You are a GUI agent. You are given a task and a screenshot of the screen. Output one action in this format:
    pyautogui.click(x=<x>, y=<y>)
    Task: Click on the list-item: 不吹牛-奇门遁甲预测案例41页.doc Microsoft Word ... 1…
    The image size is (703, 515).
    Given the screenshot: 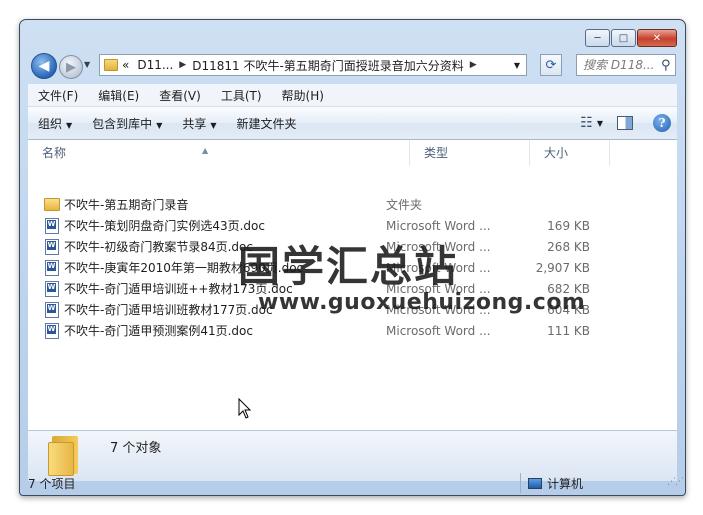 What is the action you would take?
    pyautogui.click(x=352, y=330)
    